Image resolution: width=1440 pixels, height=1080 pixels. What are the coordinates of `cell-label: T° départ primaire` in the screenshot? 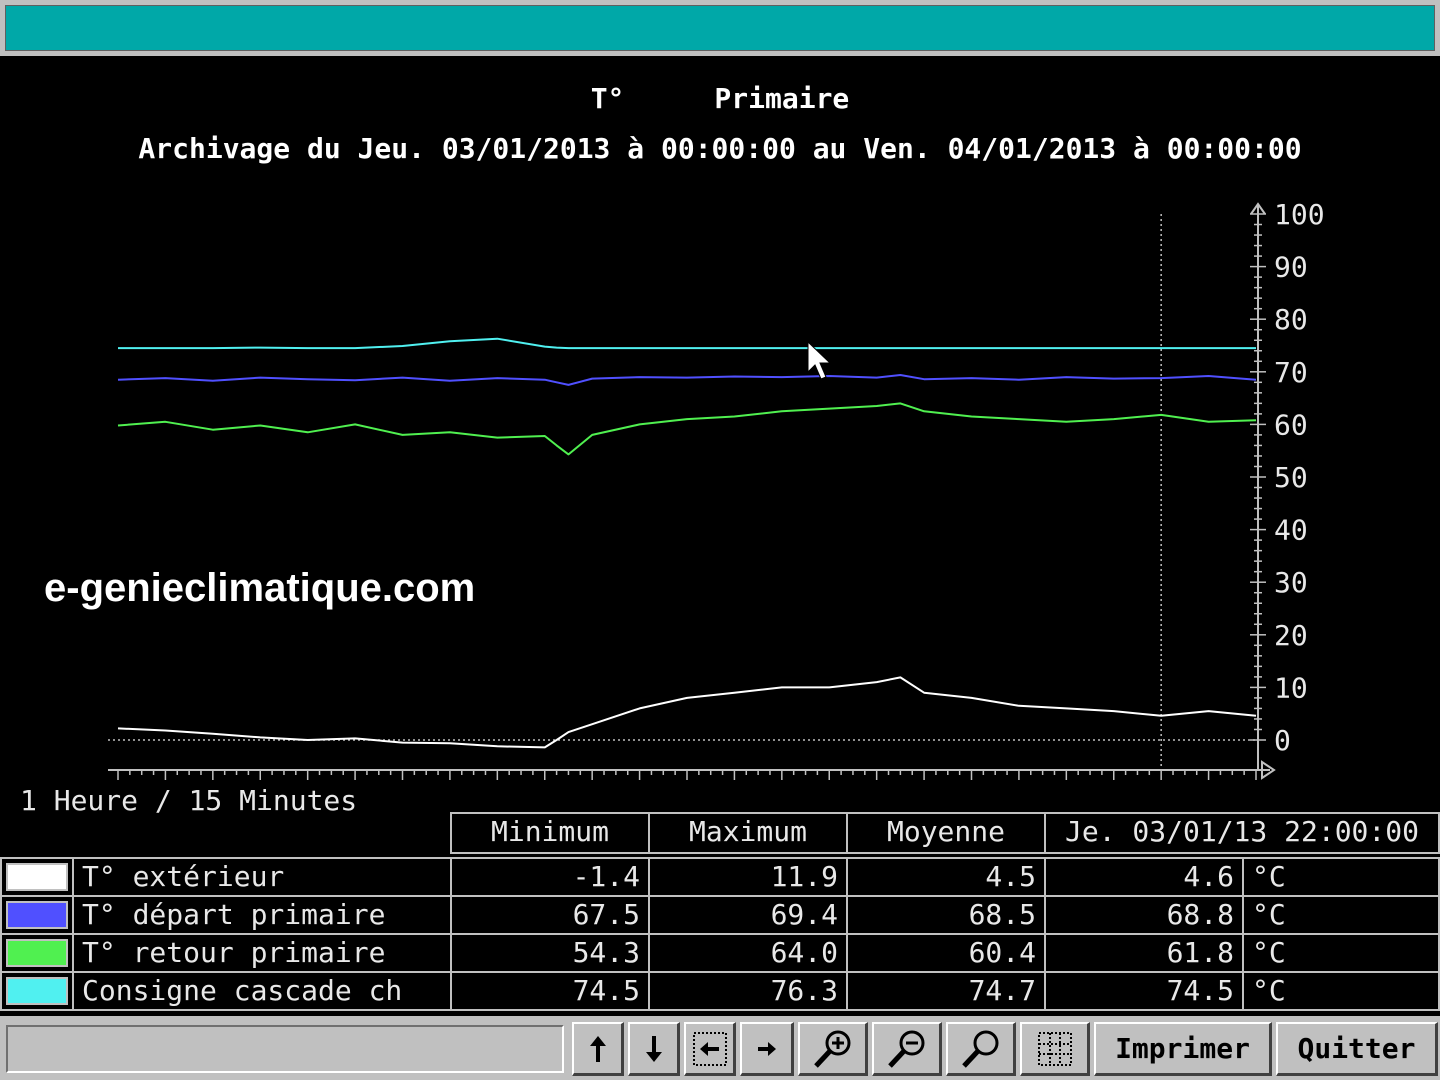 It's located at (262, 915).